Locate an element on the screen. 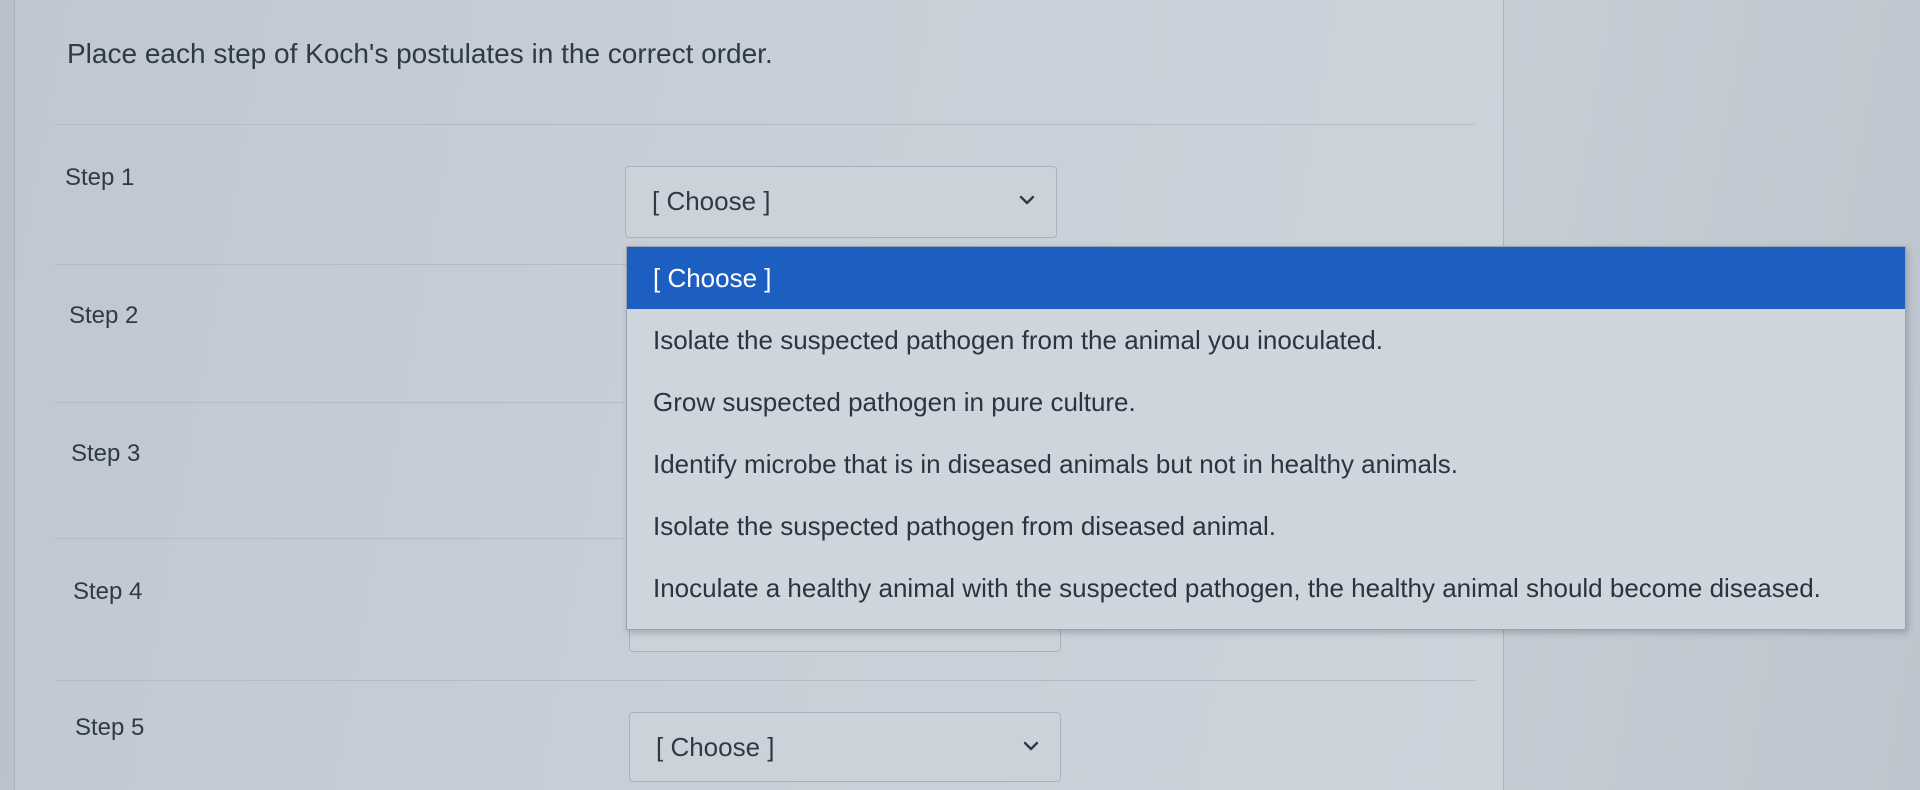 The width and height of the screenshot is (1920, 790). step-1-select-value: [ Choose ] is located at coordinates (711, 201).